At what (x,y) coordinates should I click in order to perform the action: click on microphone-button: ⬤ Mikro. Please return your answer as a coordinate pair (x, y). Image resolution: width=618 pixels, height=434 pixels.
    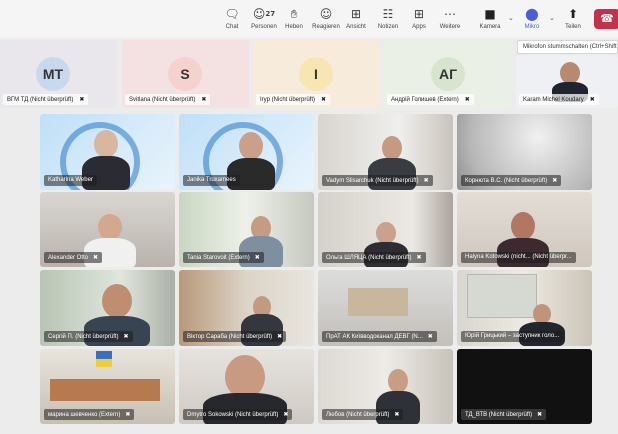
    Looking at the image, I should click on (532, 21).